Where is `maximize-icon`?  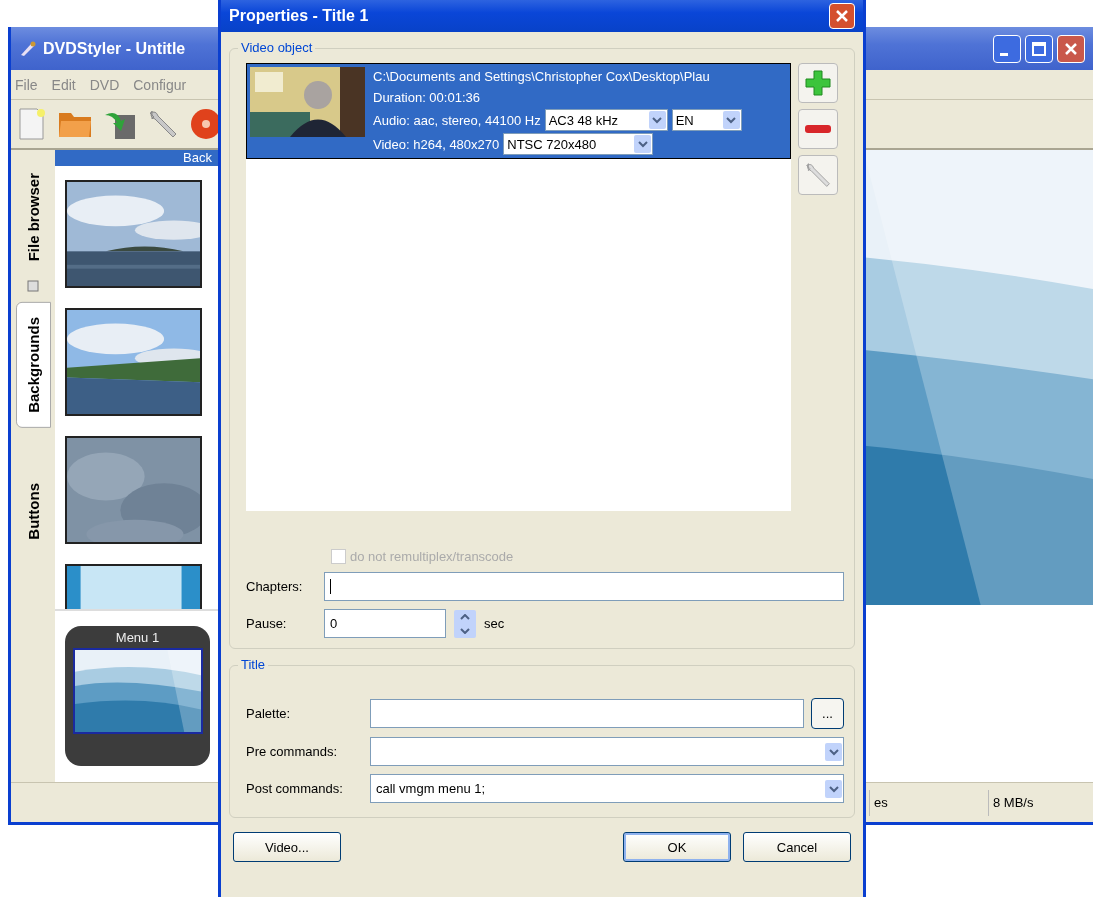 maximize-icon is located at coordinates (1039, 48).